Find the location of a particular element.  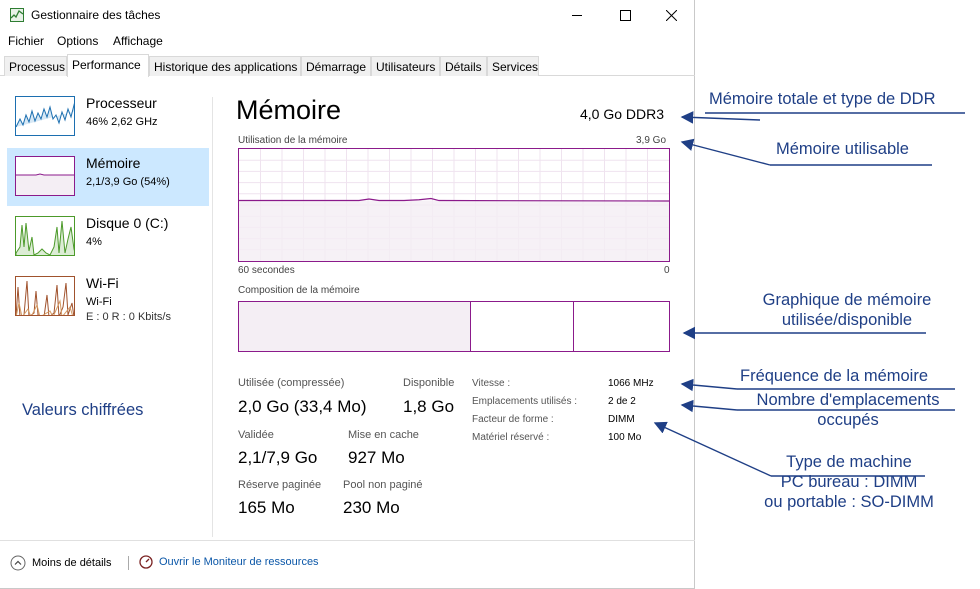

annotation-slots: Nombre d'emplacements occupés is located at coordinates (848, 410).